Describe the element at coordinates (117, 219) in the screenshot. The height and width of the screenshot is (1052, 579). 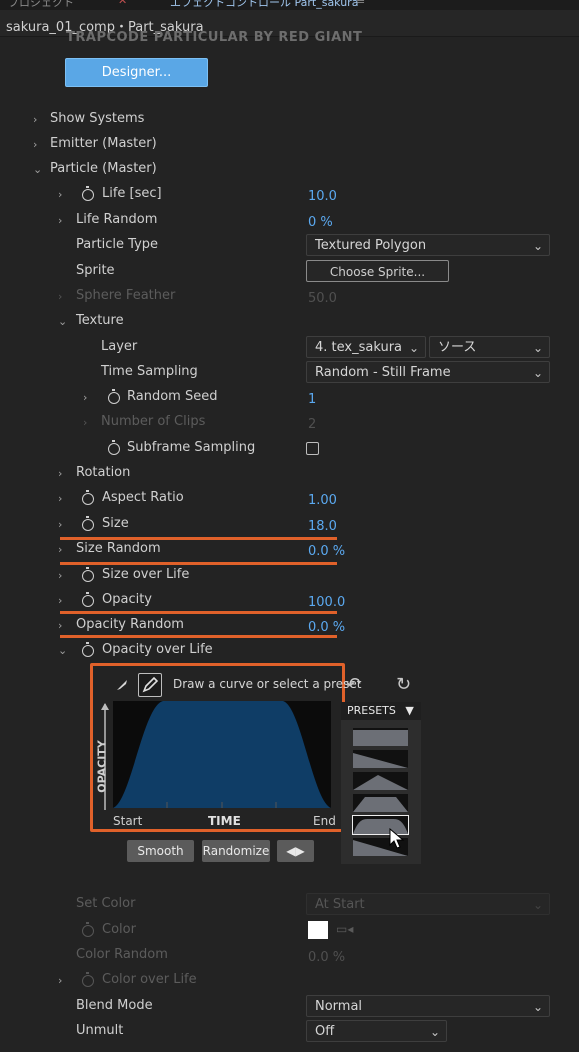
I see `life-random-label: Life Random` at that location.